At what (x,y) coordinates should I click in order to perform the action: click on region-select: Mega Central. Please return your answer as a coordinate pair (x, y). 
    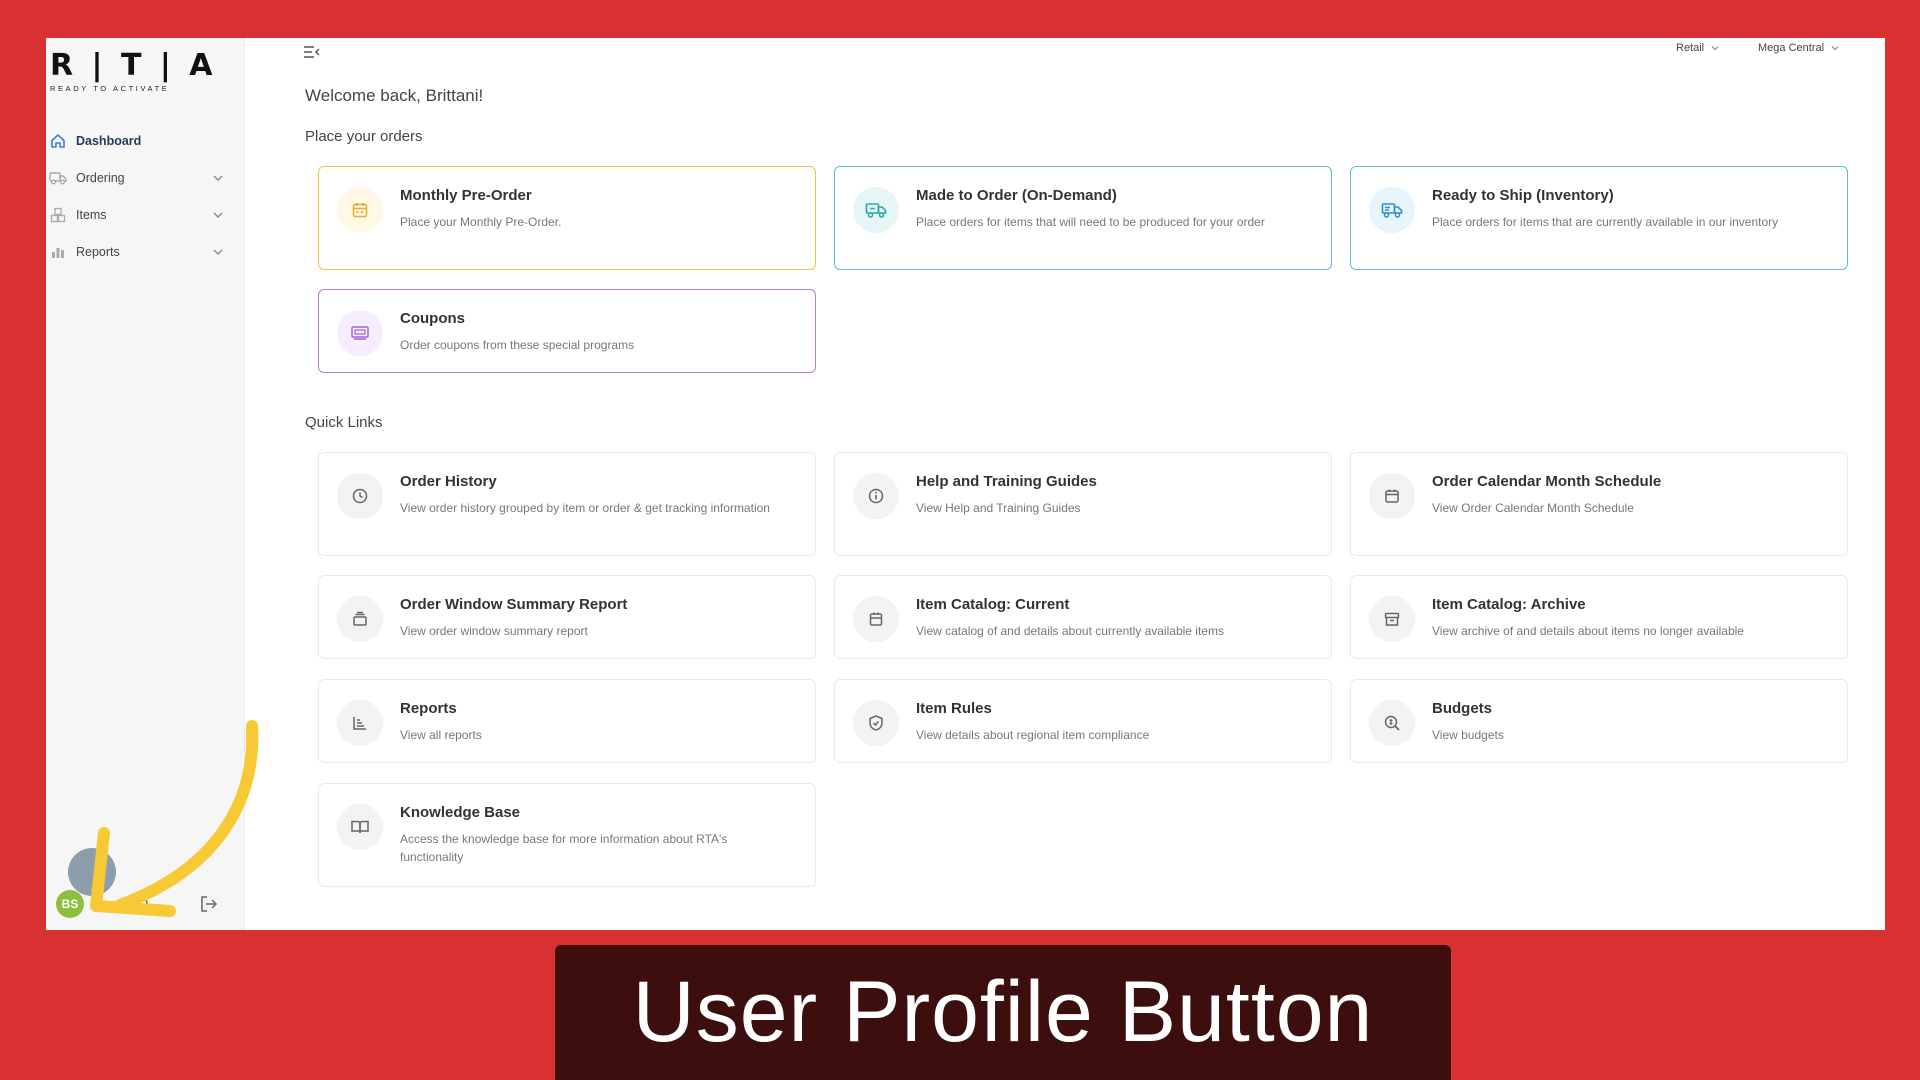
    Looking at the image, I should click on (1799, 48).